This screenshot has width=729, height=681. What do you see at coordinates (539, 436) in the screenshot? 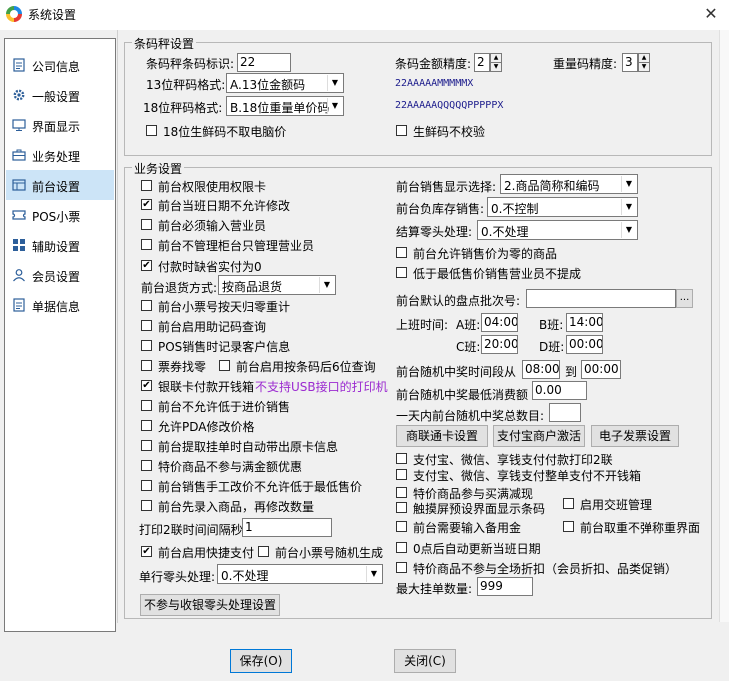
I see `alipay-activate-button: 支付宝商户激活` at bounding box center [539, 436].